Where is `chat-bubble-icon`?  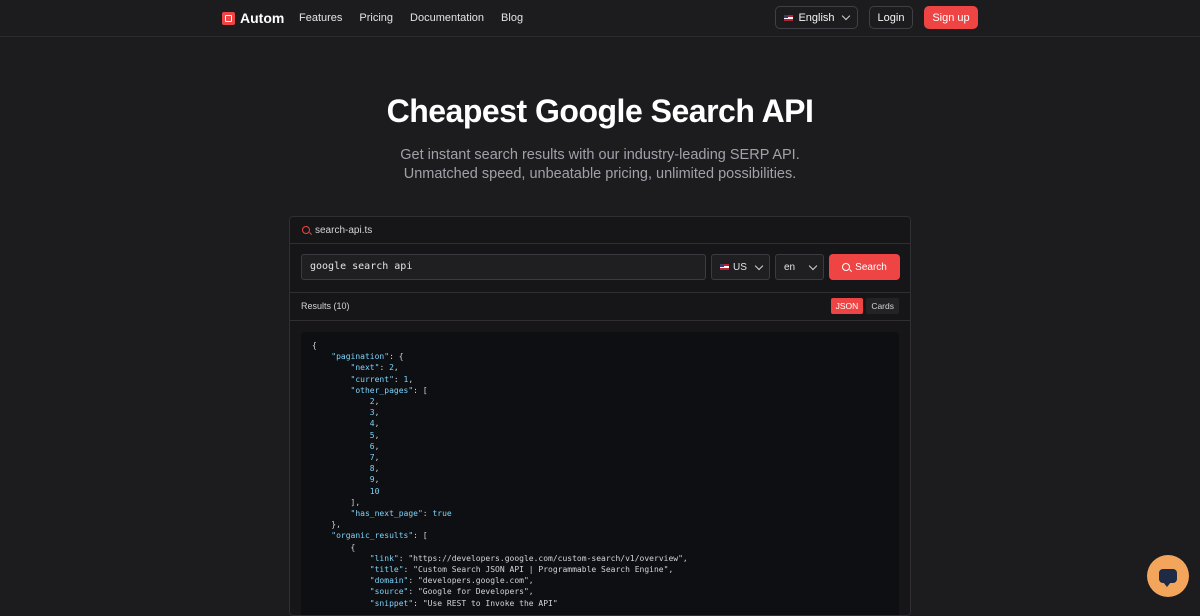 chat-bubble-icon is located at coordinates (1168, 578).